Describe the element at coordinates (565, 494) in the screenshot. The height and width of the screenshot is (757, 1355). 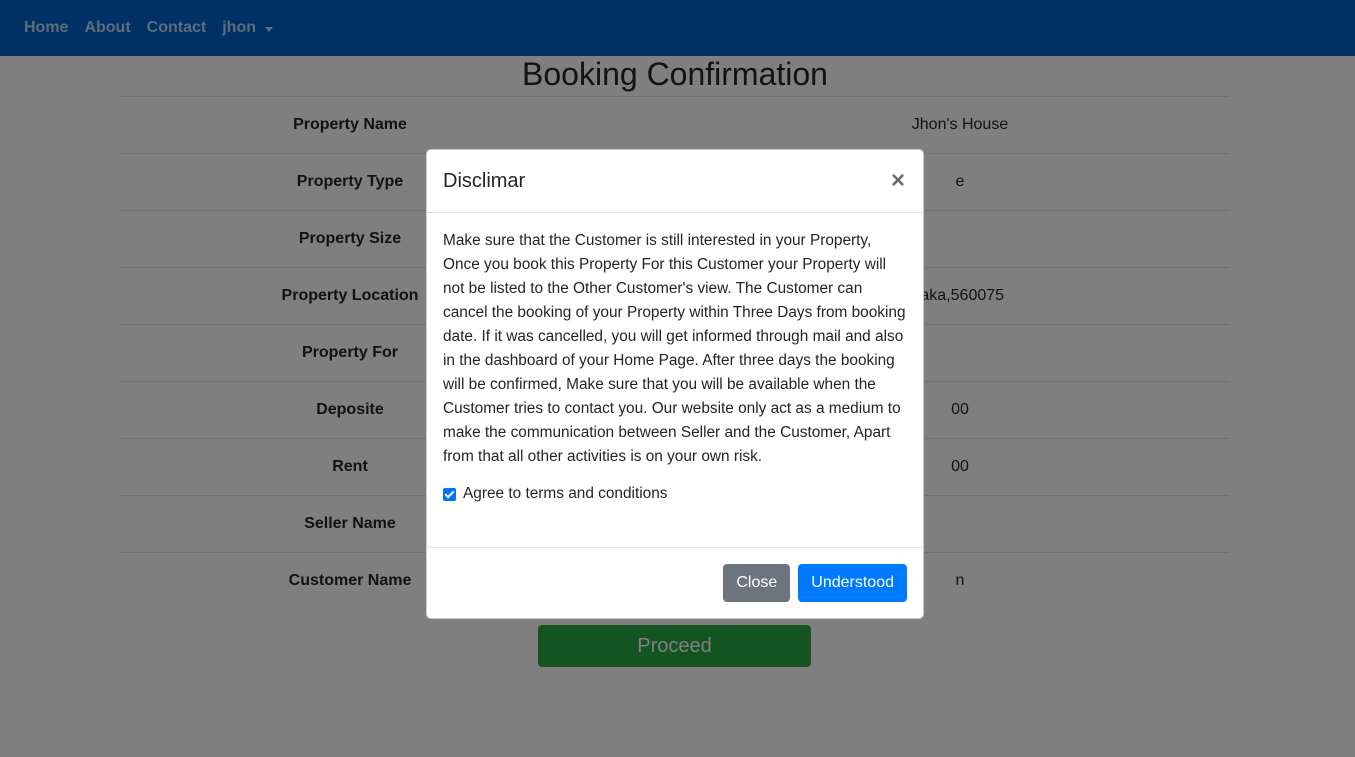
I see `terms-checkbox-label: Agree to terms and conditions` at that location.